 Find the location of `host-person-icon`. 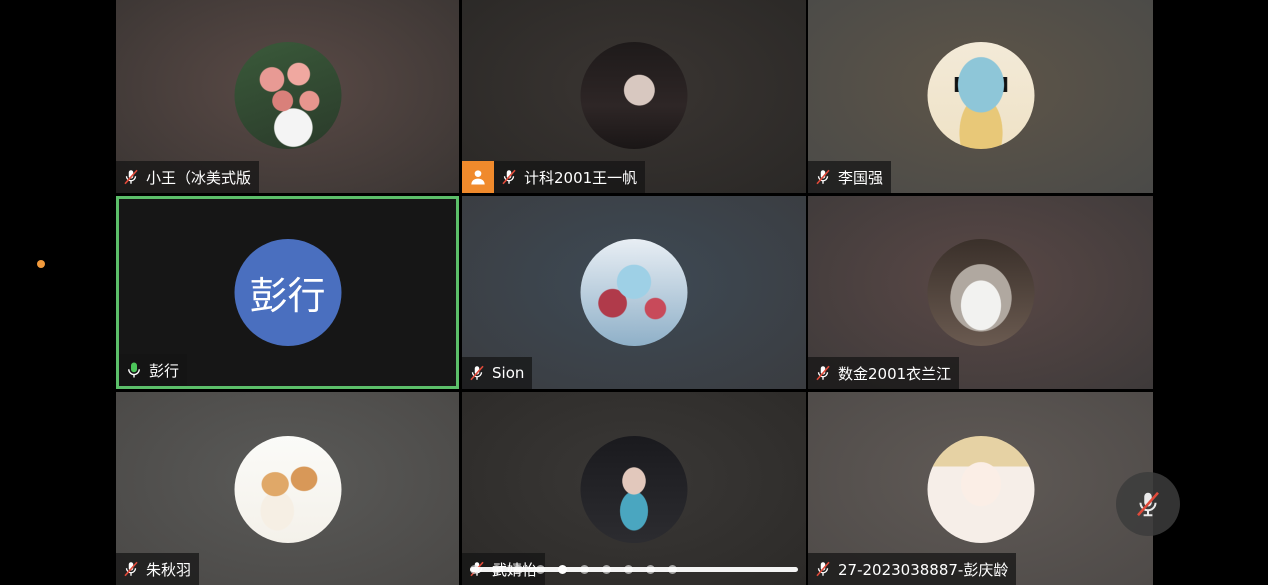

host-person-icon is located at coordinates (478, 177).